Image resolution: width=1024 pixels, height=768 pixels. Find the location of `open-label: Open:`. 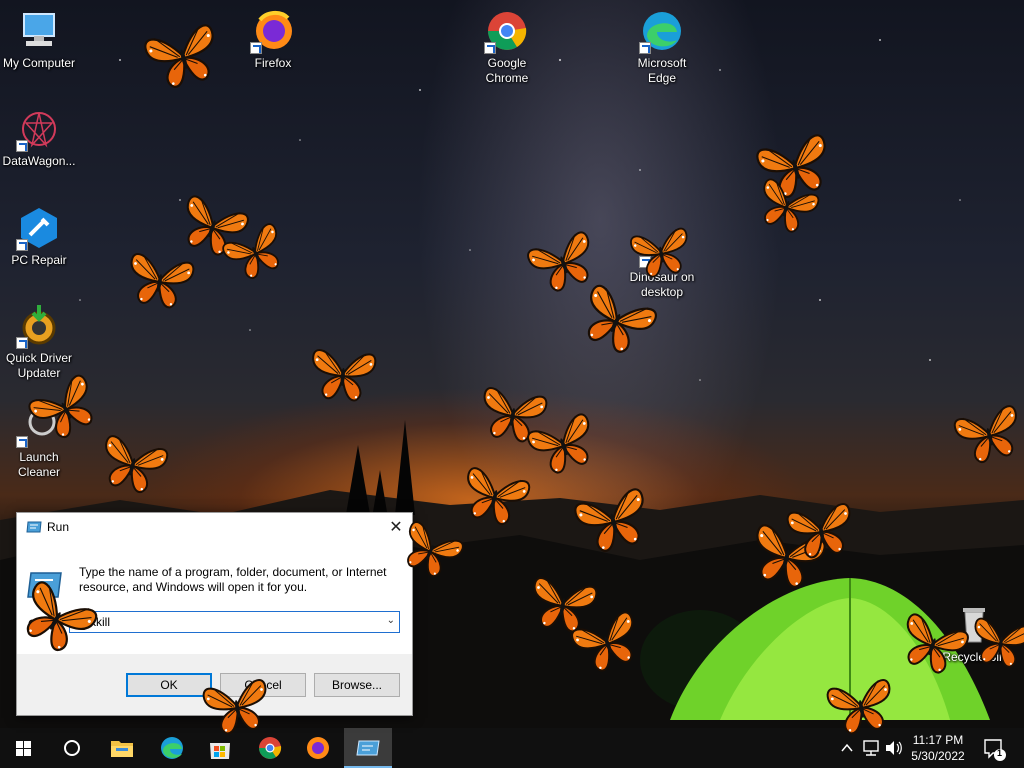

open-label: Open: is located at coordinates (44, 624).